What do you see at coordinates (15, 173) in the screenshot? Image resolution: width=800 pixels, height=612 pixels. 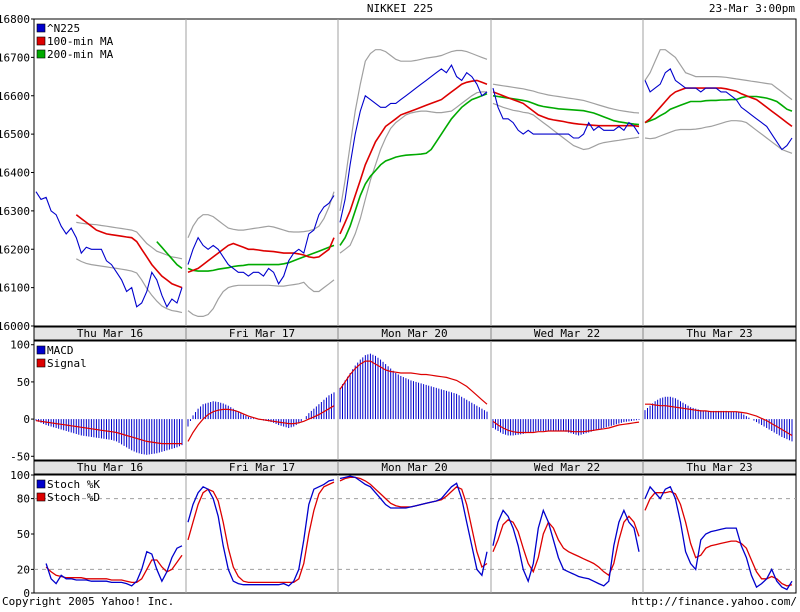 I see `y-tick-label: 16400` at bounding box center [15, 173].